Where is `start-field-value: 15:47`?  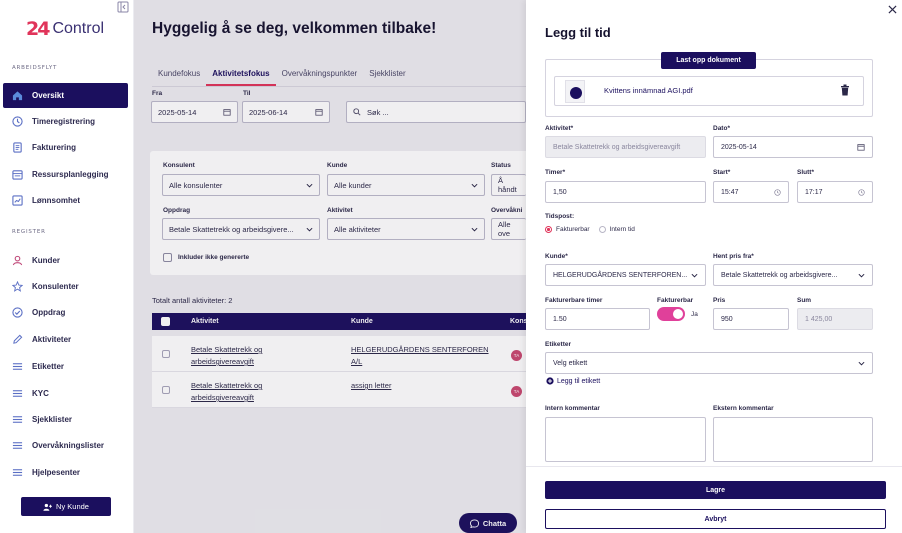 start-field-value: 15:47 is located at coordinates (730, 192).